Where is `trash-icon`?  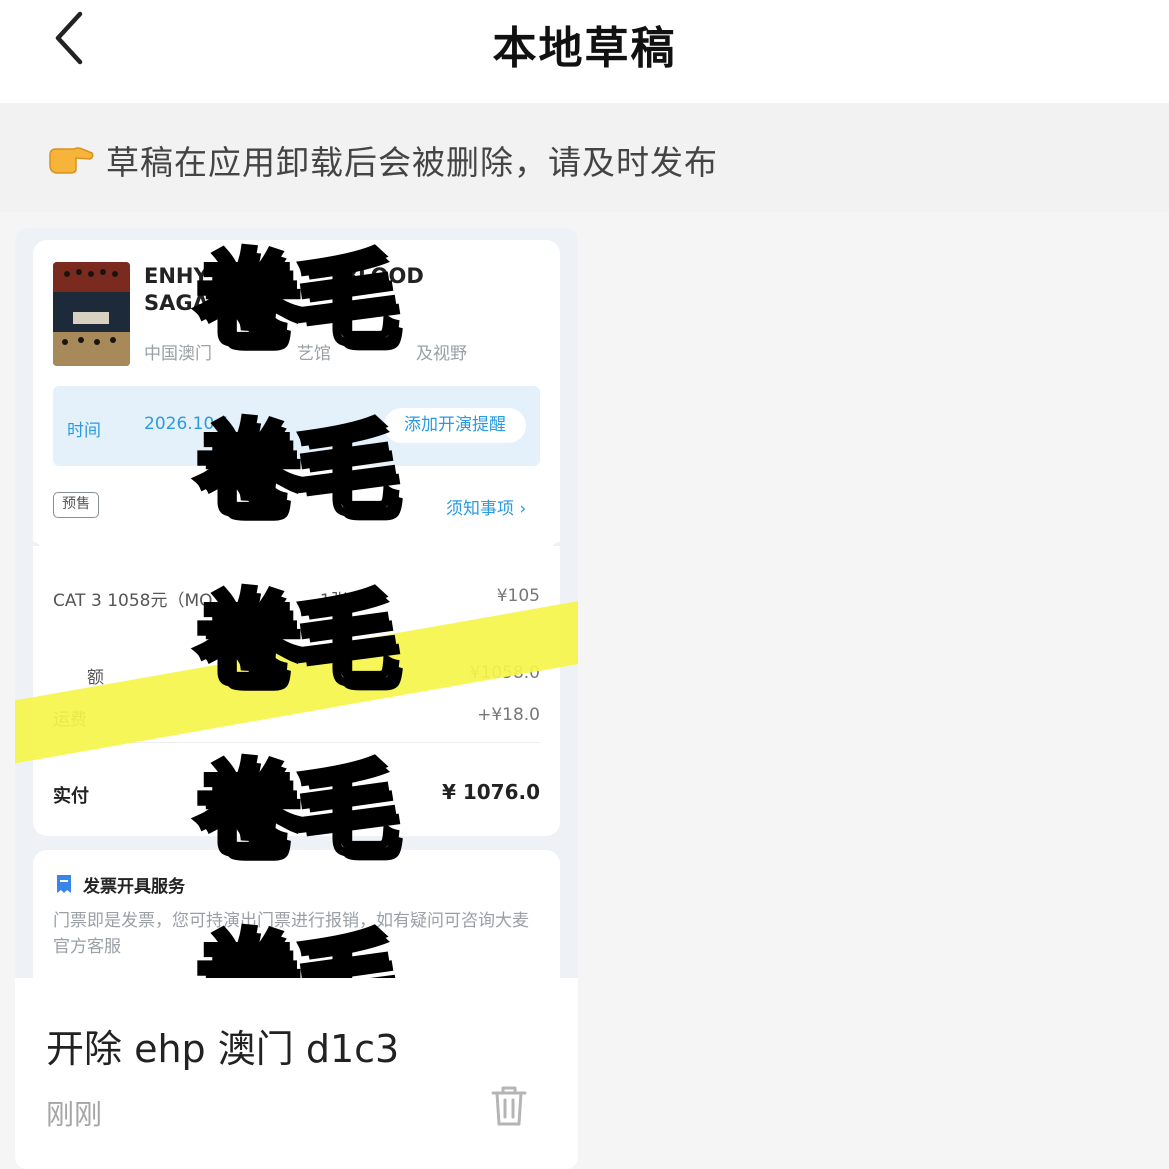
trash-icon is located at coordinates (509, 1106).